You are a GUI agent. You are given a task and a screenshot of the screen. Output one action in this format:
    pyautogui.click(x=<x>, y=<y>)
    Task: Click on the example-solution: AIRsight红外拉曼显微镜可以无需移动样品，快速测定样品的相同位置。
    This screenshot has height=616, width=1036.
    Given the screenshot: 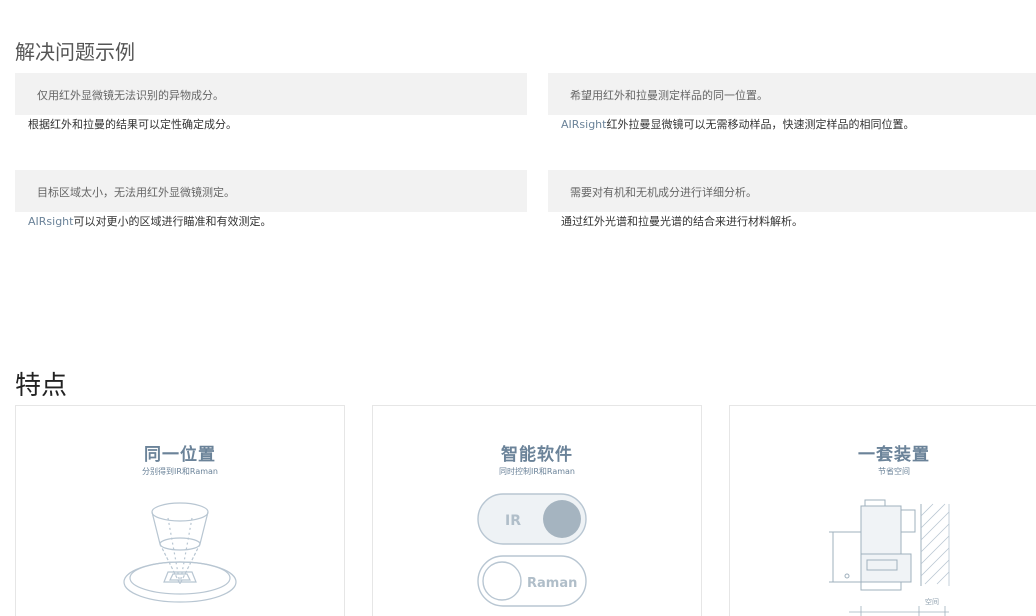 What is the action you would take?
    pyautogui.click(x=792, y=124)
    